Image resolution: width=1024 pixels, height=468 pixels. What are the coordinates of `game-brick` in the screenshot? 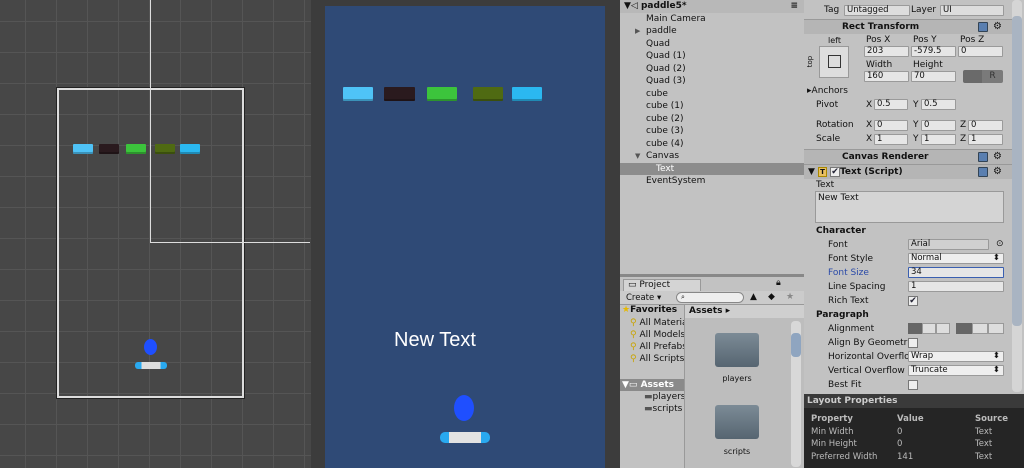 It's located at (527, 94).